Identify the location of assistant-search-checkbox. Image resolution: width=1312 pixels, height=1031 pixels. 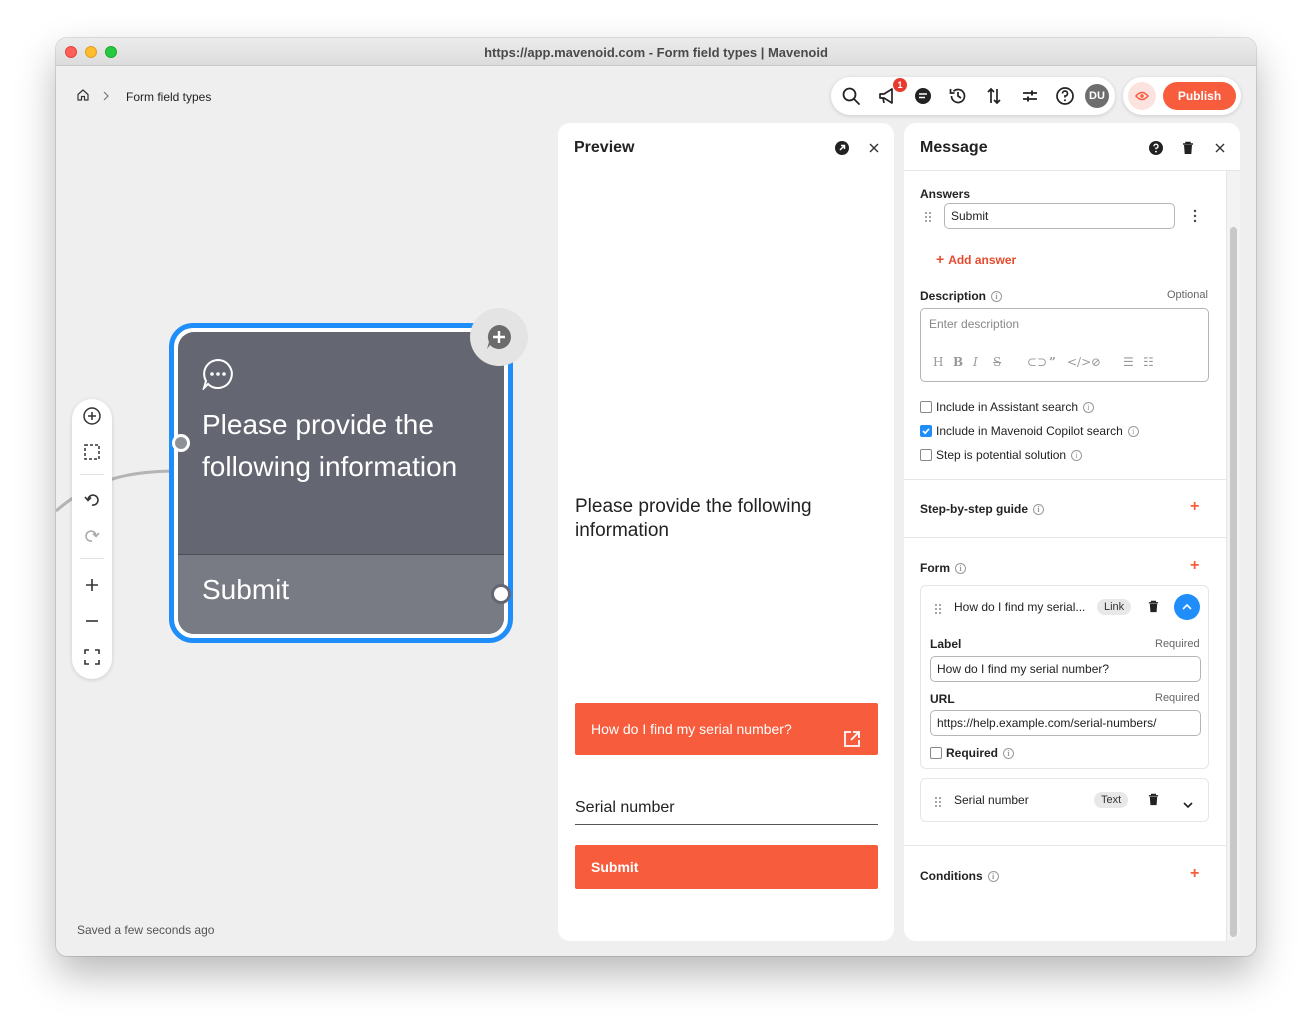
(926, 407).